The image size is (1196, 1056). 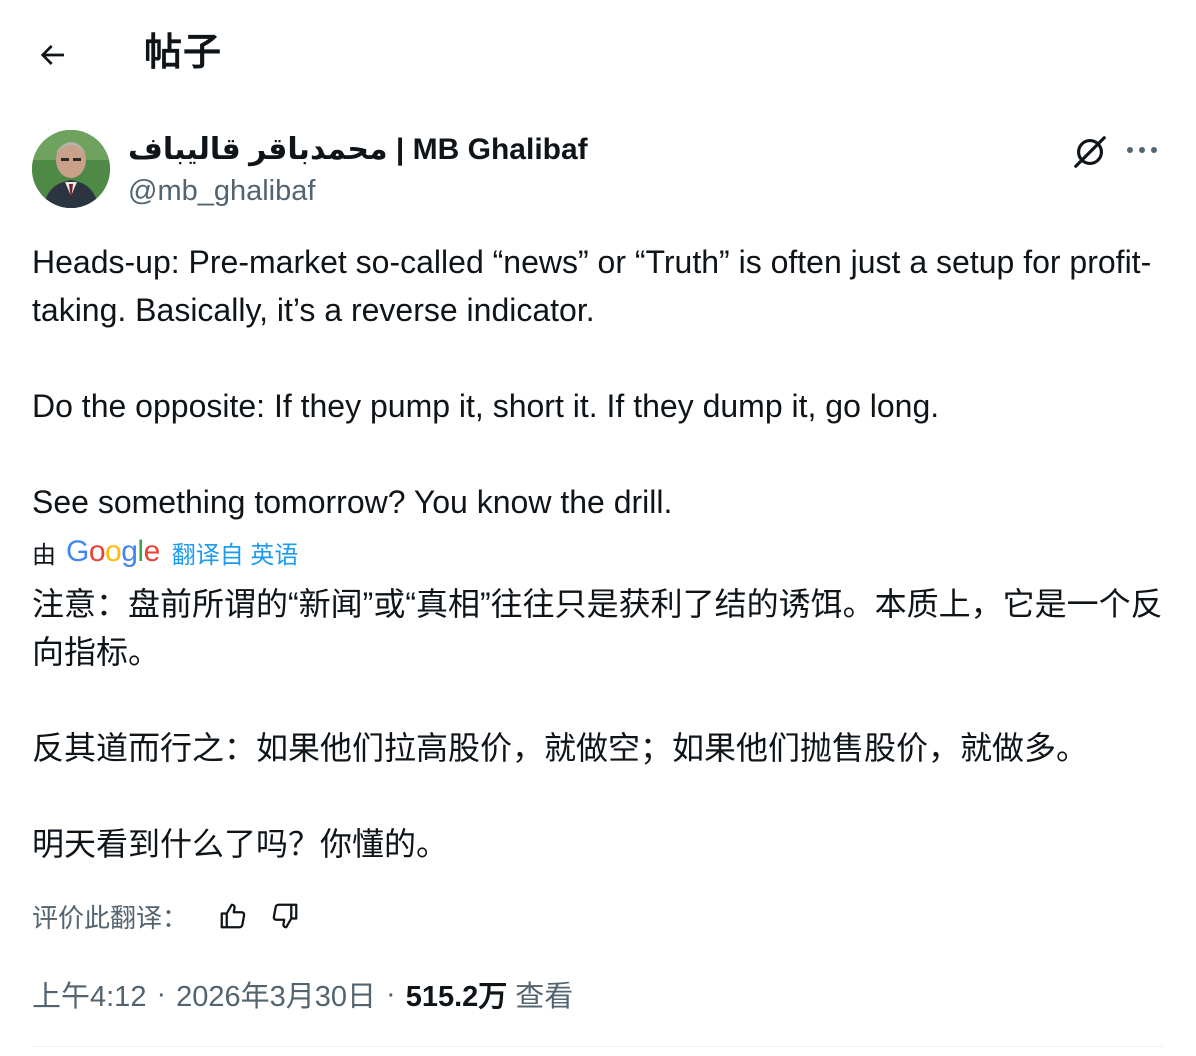 What do you see at coordinates (240, 844) in the screenshot?
I see `translated-paragraph: 明天看到什么了吗？你懂的。` at bounding box center [240, 844].